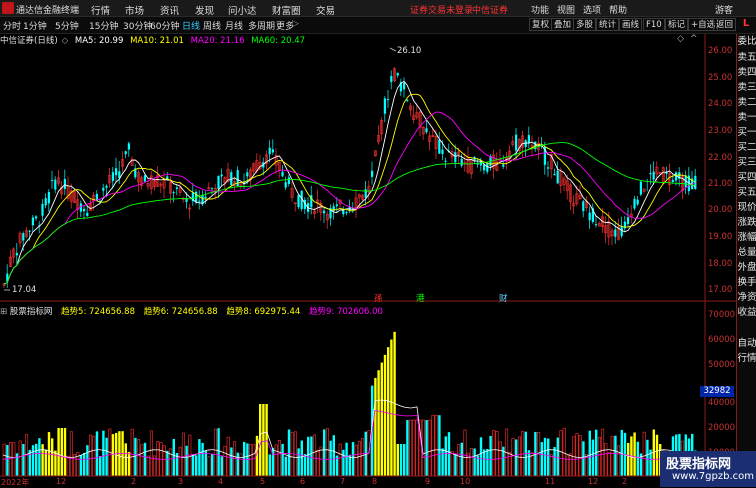  What do you see at coordinates (746, 42) in the screenshot?
I see `sidebar-item-weibi: 委比` at bounding box center [746, 42].